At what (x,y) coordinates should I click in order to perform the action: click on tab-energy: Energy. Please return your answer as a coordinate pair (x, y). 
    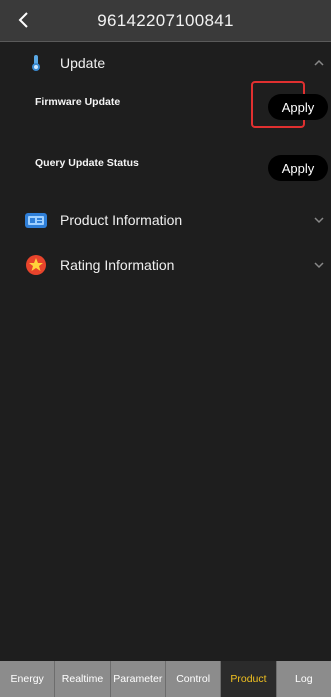
    Looking at the image, I should click on (28, 679).